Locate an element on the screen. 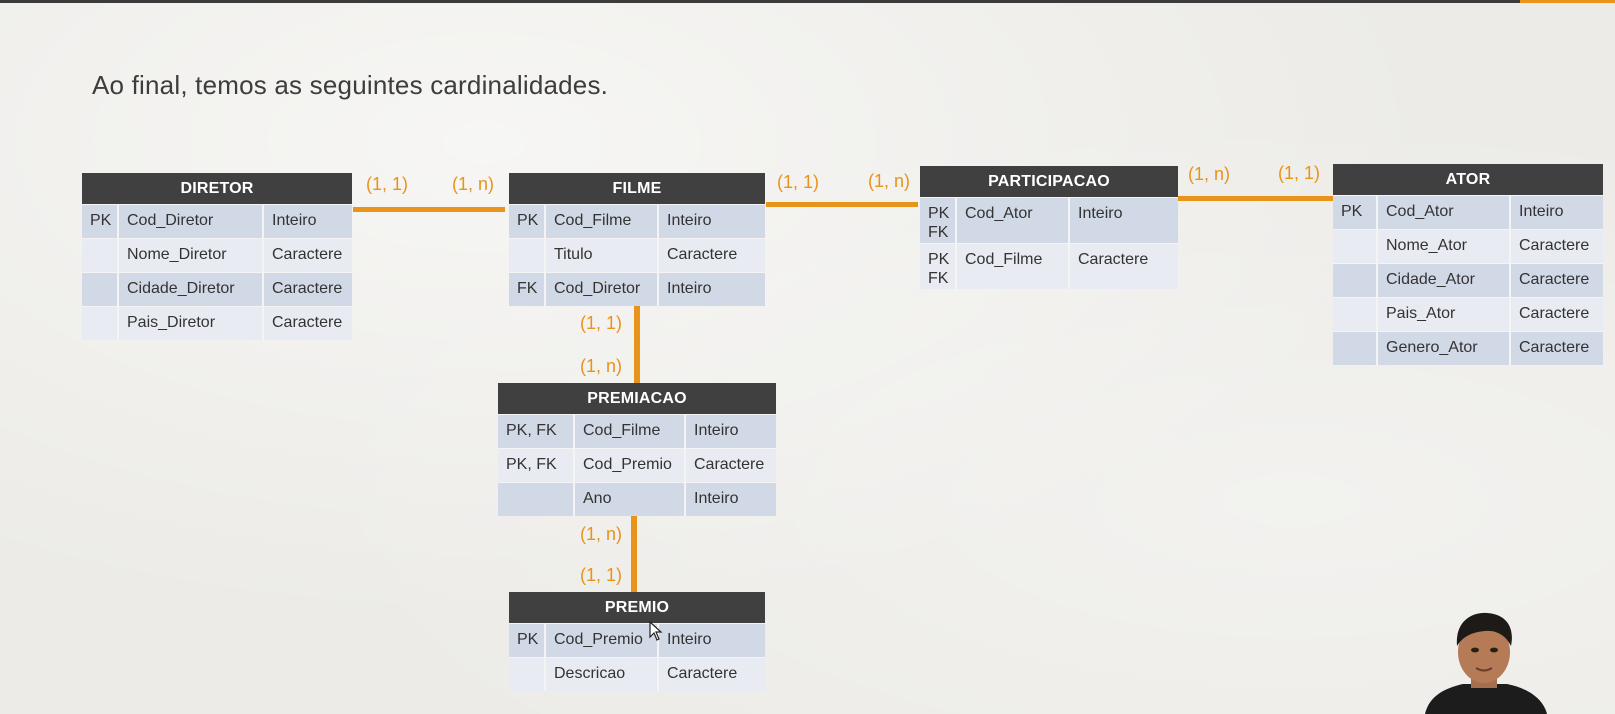  table-row: PK FK Cod_Ator Inteiro is located at coordinates (1049, 220).